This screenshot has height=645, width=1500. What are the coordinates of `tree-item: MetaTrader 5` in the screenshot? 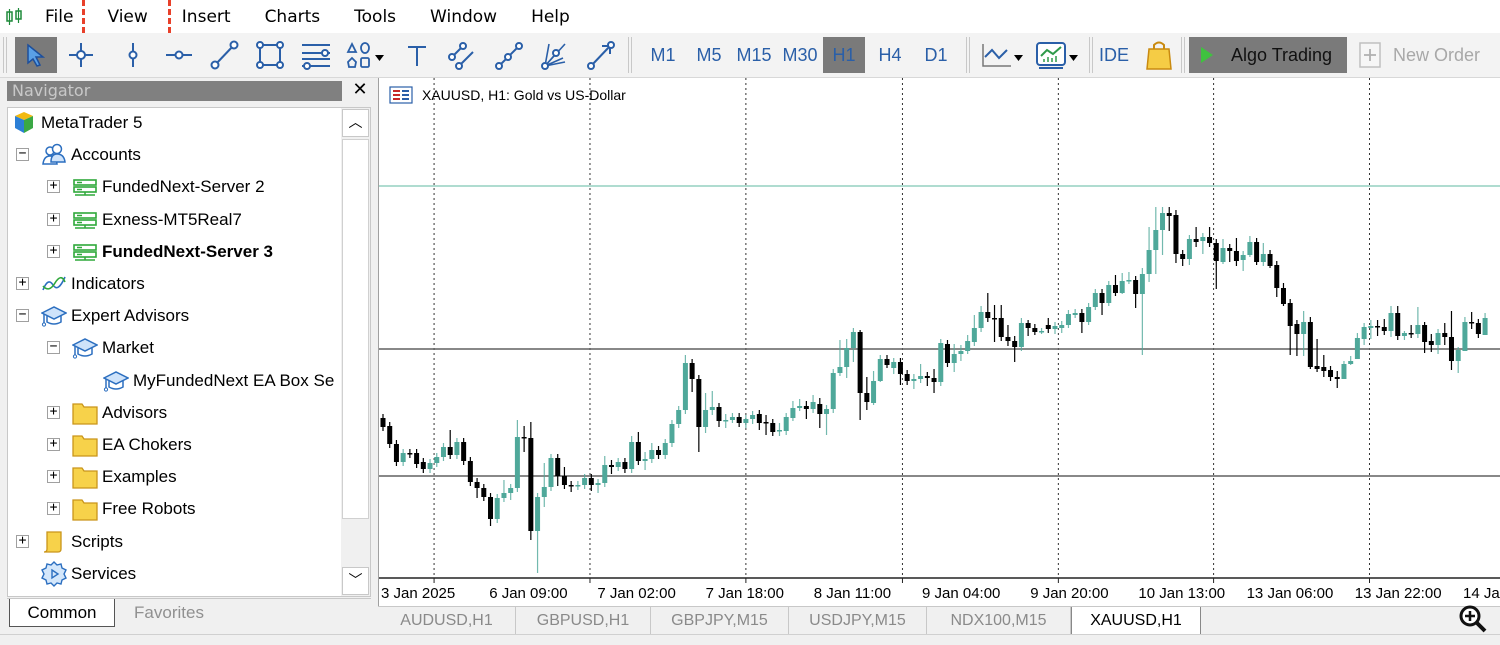 It's located at (76, 123).